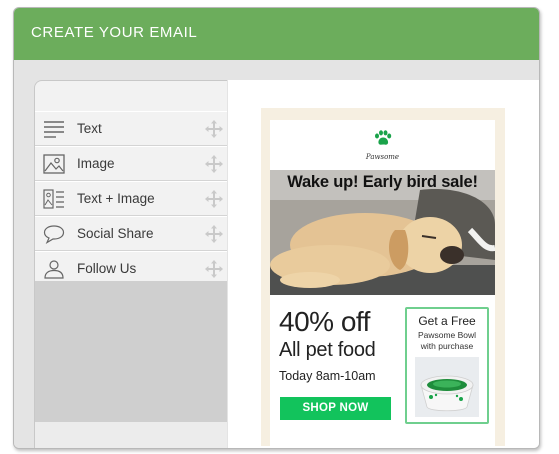 This screenshot has width=559, height=454. What do you see at coordinates (382, 232) in the screenshot?
I see `hero-image: Wake up! Early bird sale!` at bounding box center [382, 232].